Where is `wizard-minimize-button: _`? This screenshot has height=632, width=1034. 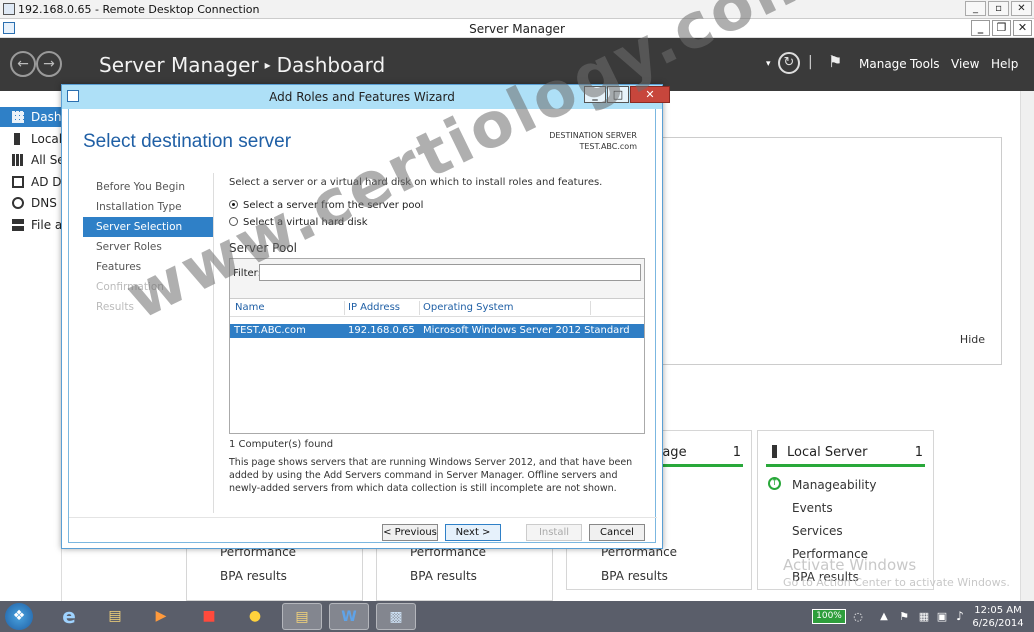
wizard-minimize-button: _ is located at coordinates (595, 94).